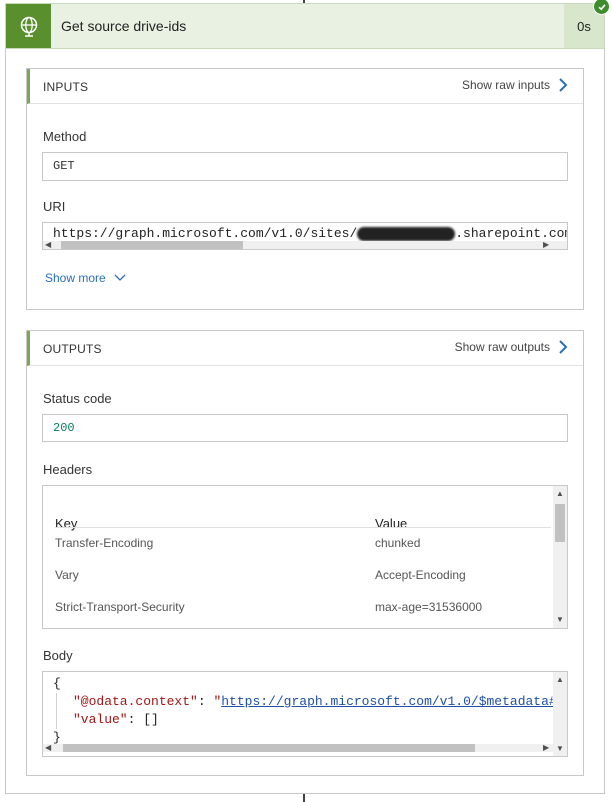 Image resolution: width=612 pixels, height=802 pixels. Describe the element at coordinates (429, 607) in the screenshot. I see `header-value: max-age=31536000` at that location.